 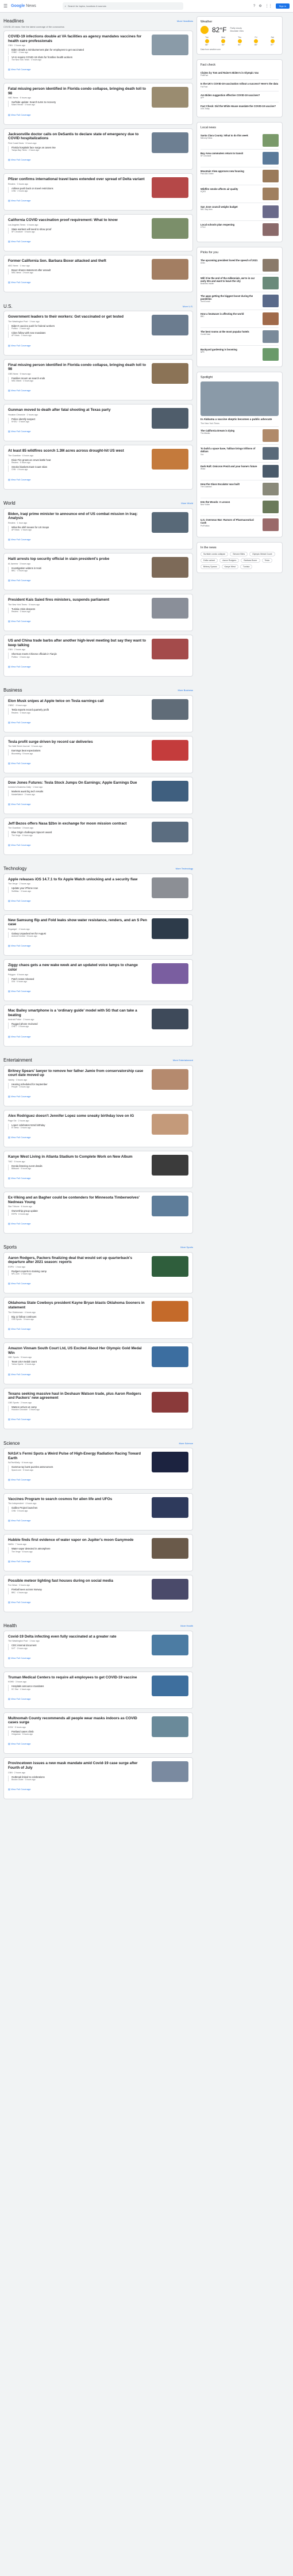 I want to click on forecast-day: Fri 85°, so click(x=256, y=41).